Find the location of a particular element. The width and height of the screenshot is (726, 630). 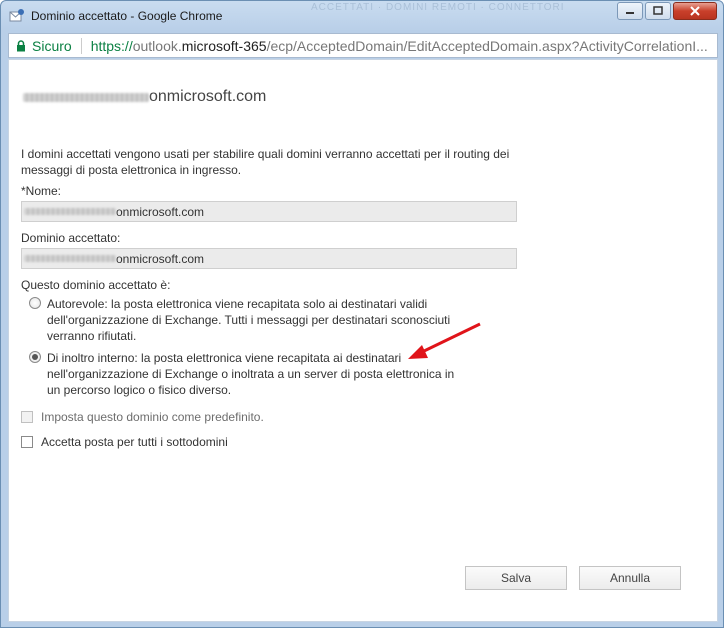

annotation-arrow-icon is located at coordinates (444, 340).